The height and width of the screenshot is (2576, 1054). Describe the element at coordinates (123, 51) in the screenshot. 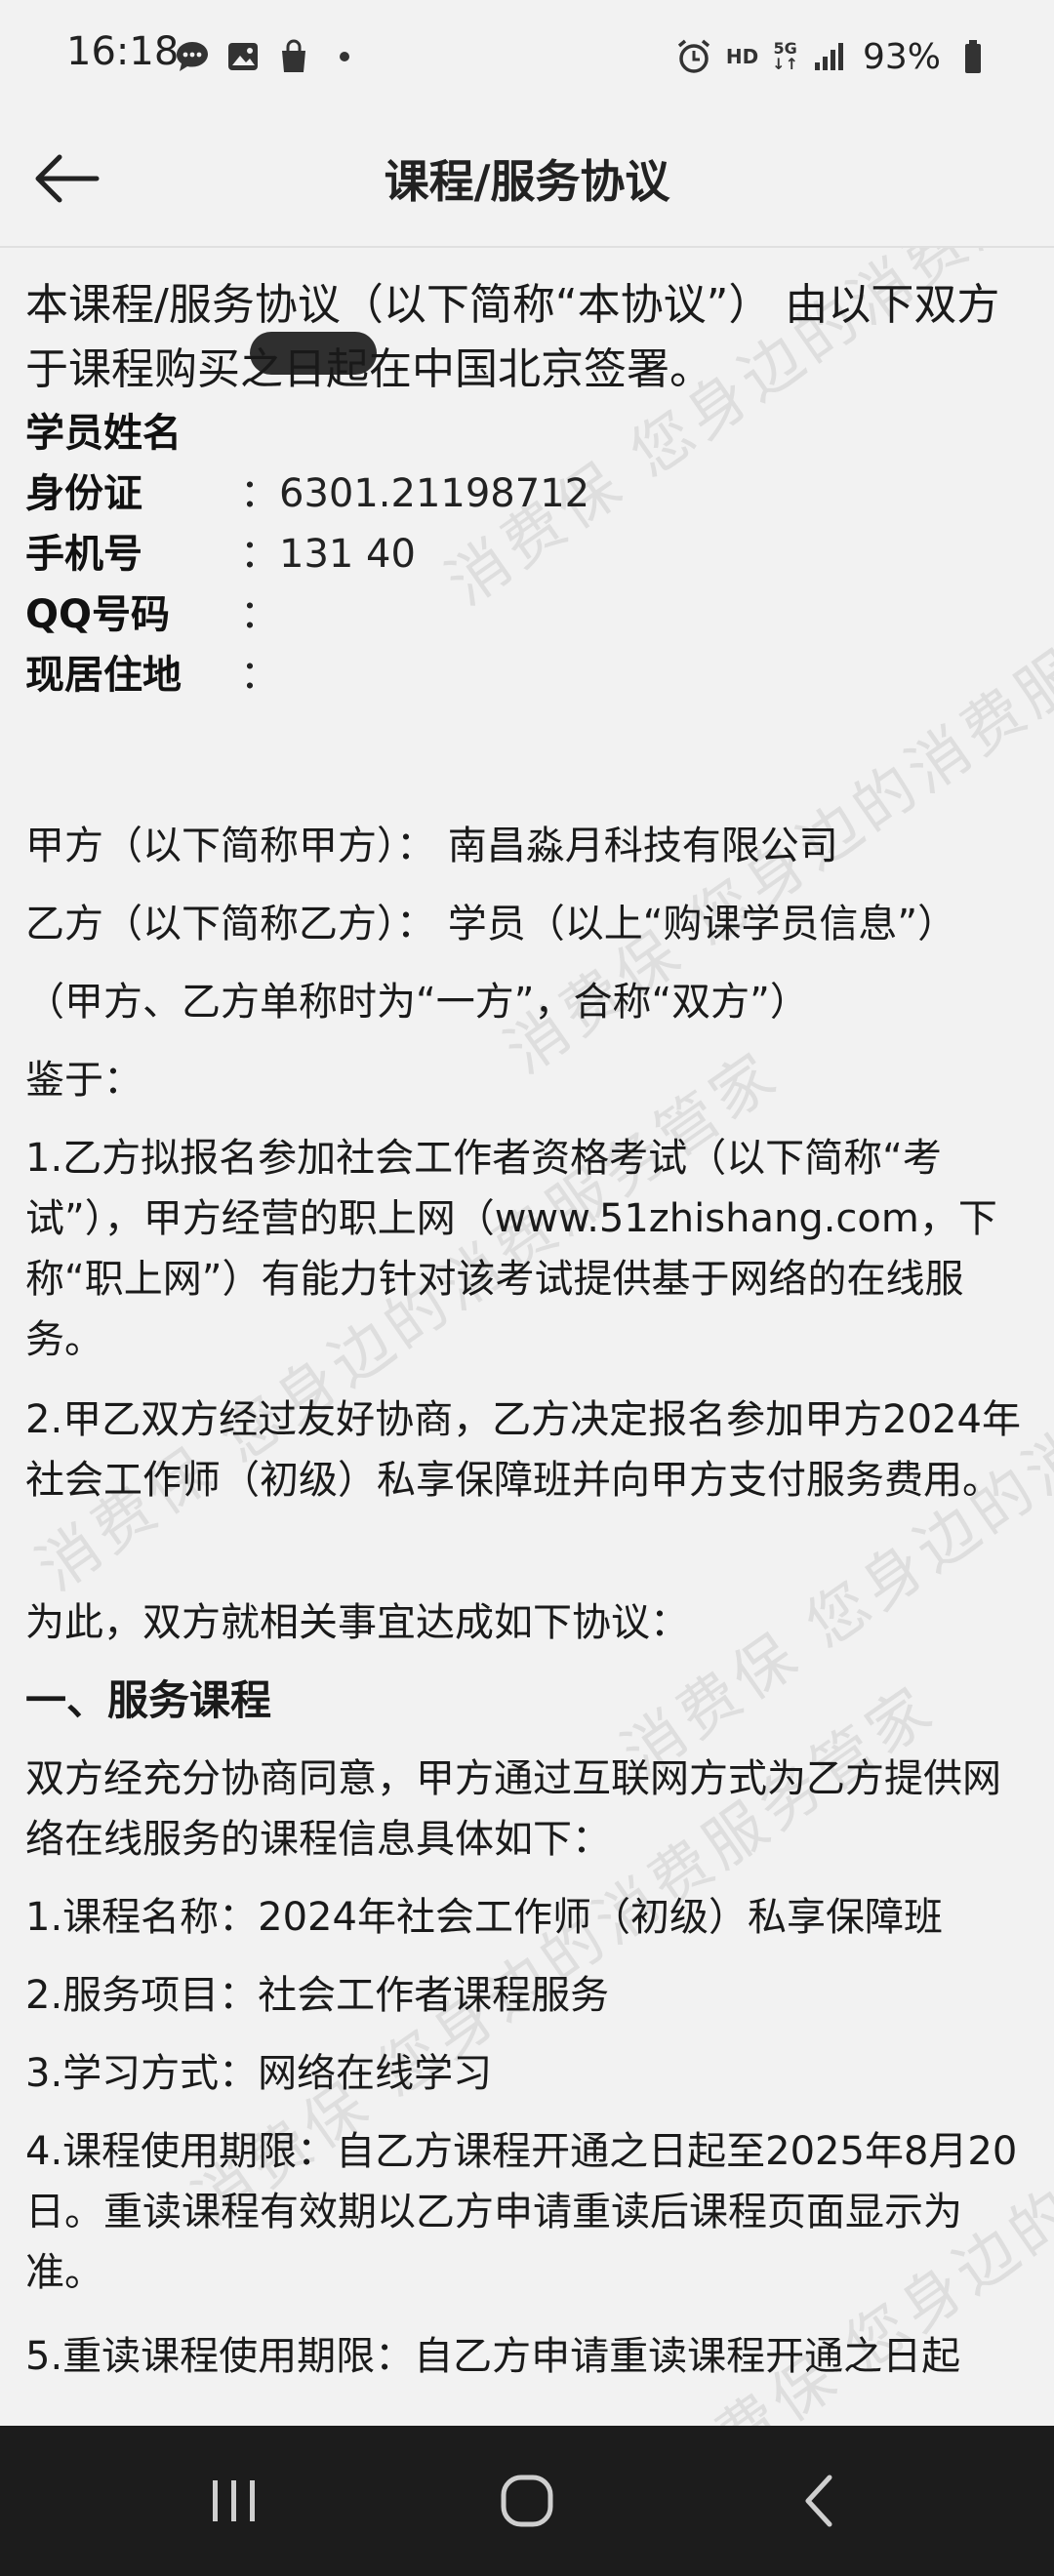

I see `status-time: 16:18` at that location.